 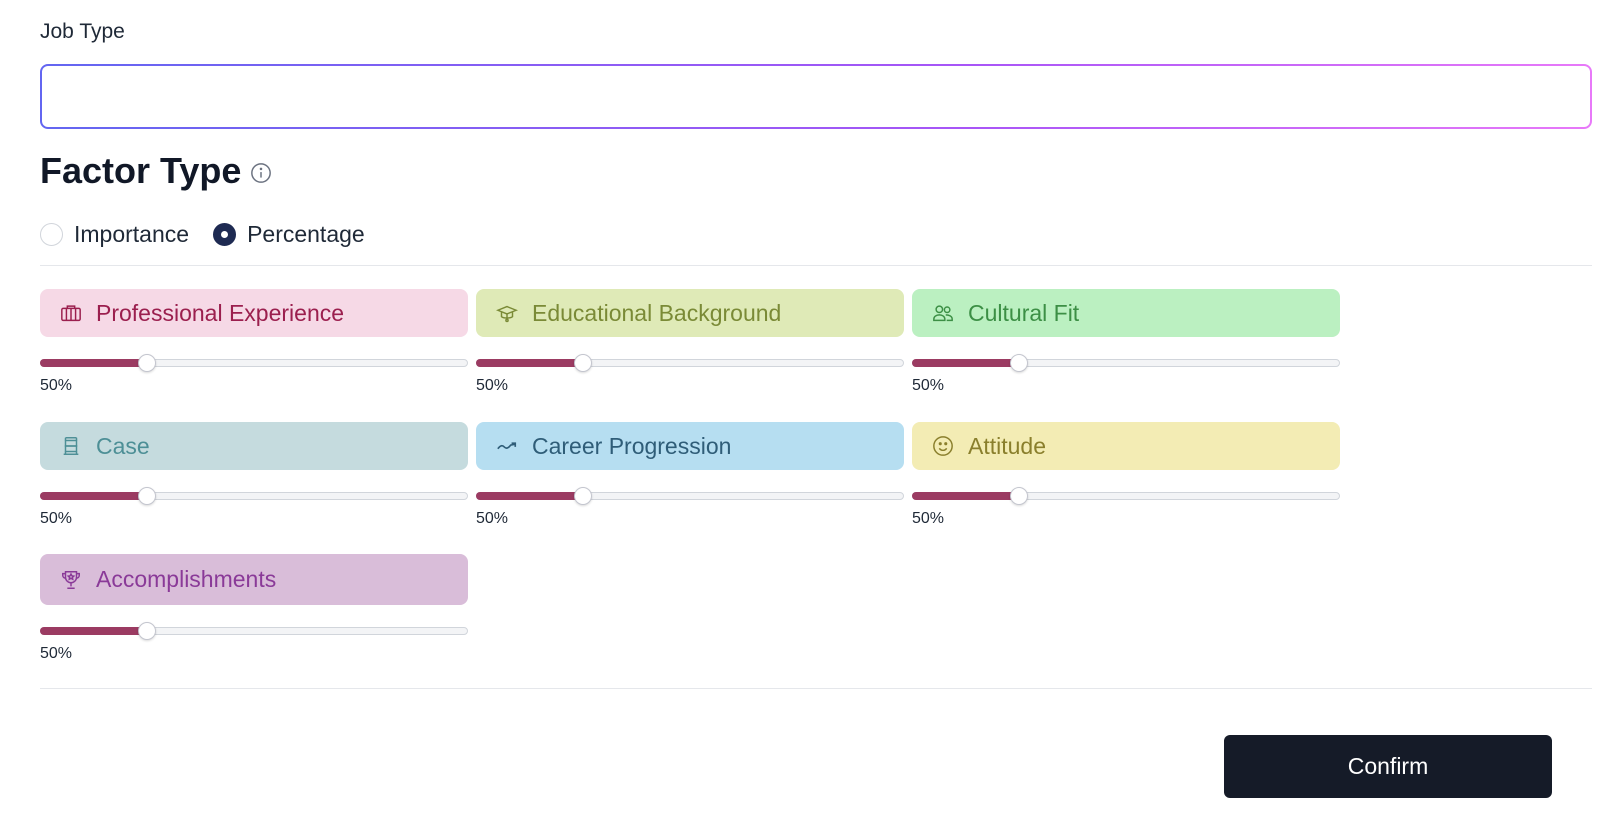 What do you see at coordinates (51, 234) in the screenshot?
I see `radio-importance-circle` at bounding box center [51, 234].